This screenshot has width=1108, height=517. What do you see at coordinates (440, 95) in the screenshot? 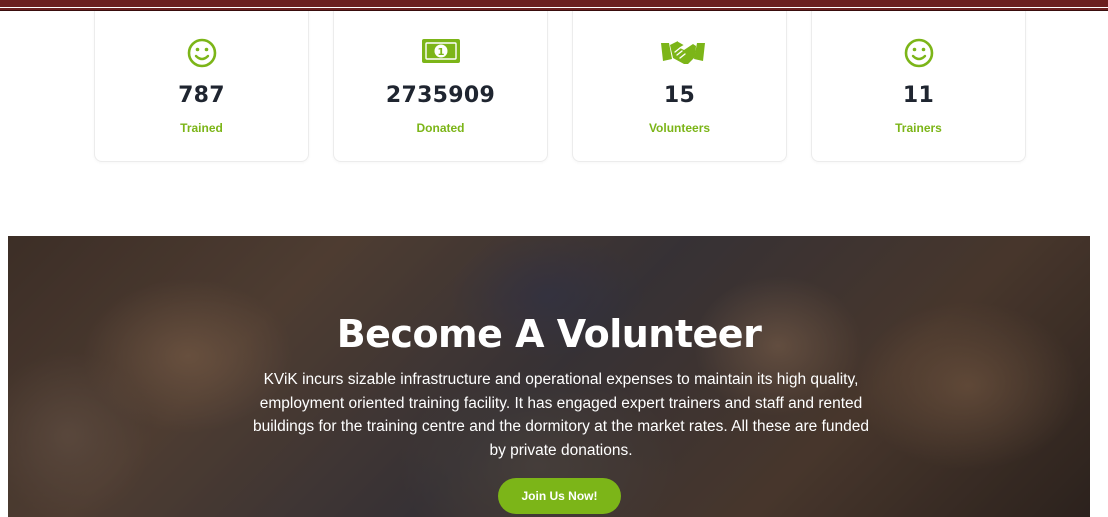
I see `stat-value: 2735909` at bounding box center [440, 95].